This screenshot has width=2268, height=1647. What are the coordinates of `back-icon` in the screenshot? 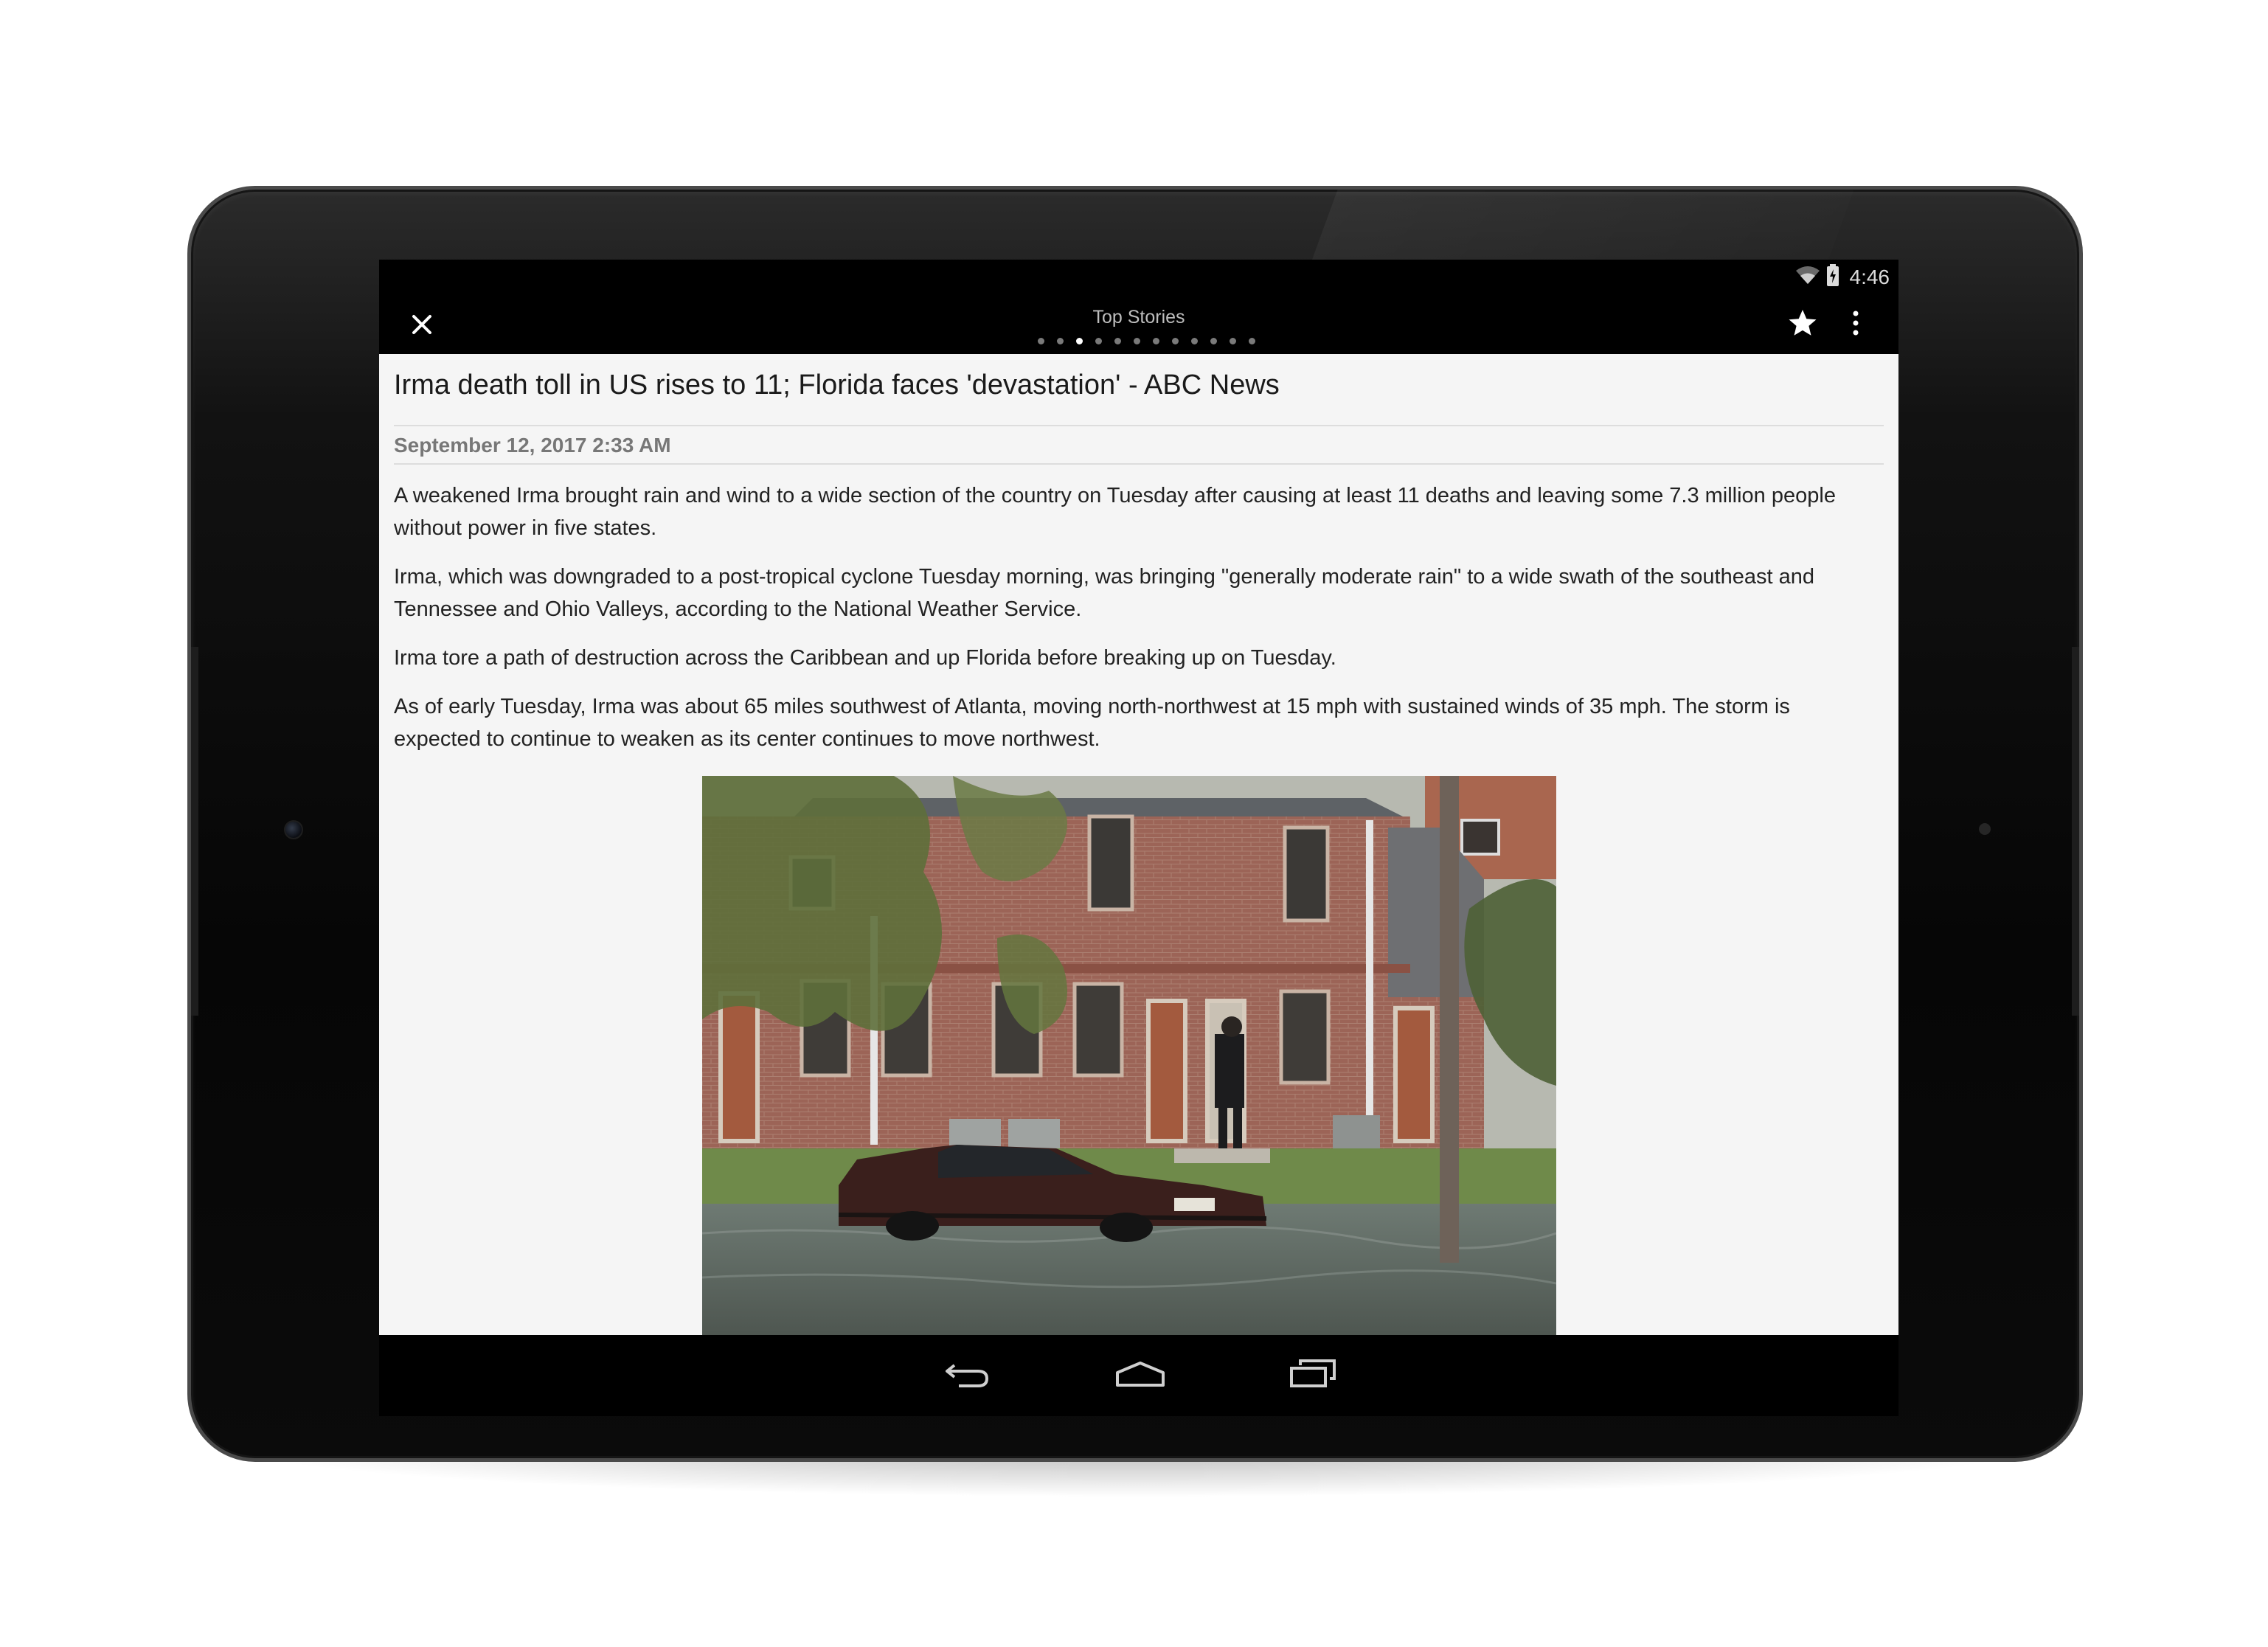 It's located at (967, 1376).